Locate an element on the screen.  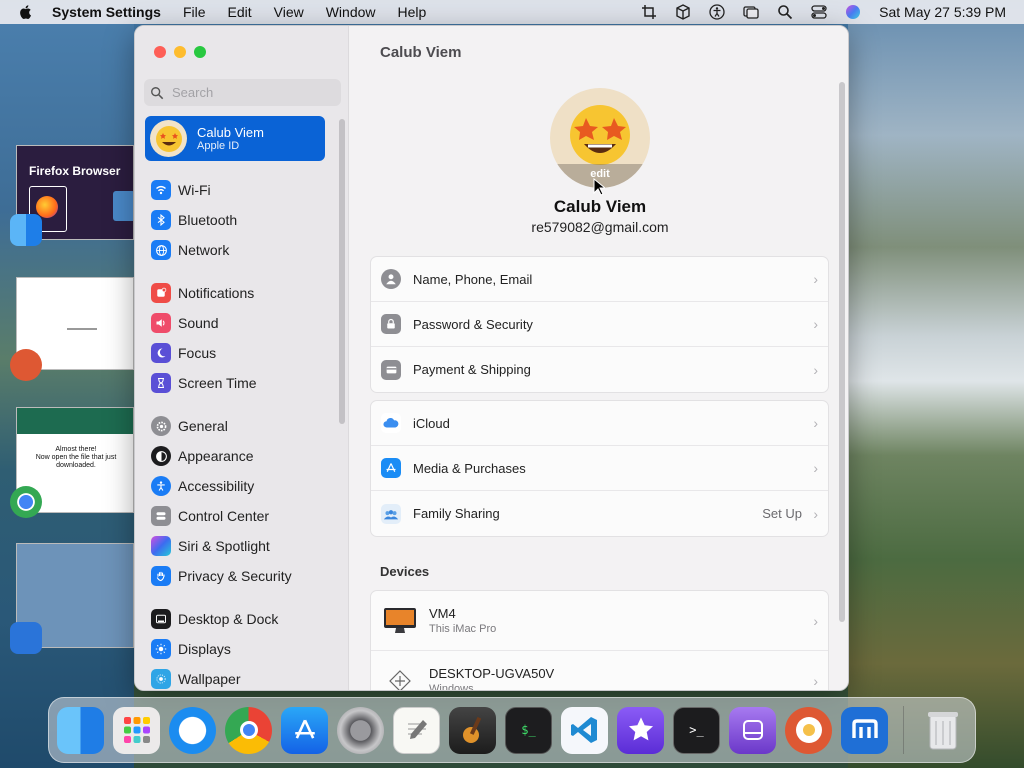
screen-mirroring-icon is located at coordinates (751, 12).